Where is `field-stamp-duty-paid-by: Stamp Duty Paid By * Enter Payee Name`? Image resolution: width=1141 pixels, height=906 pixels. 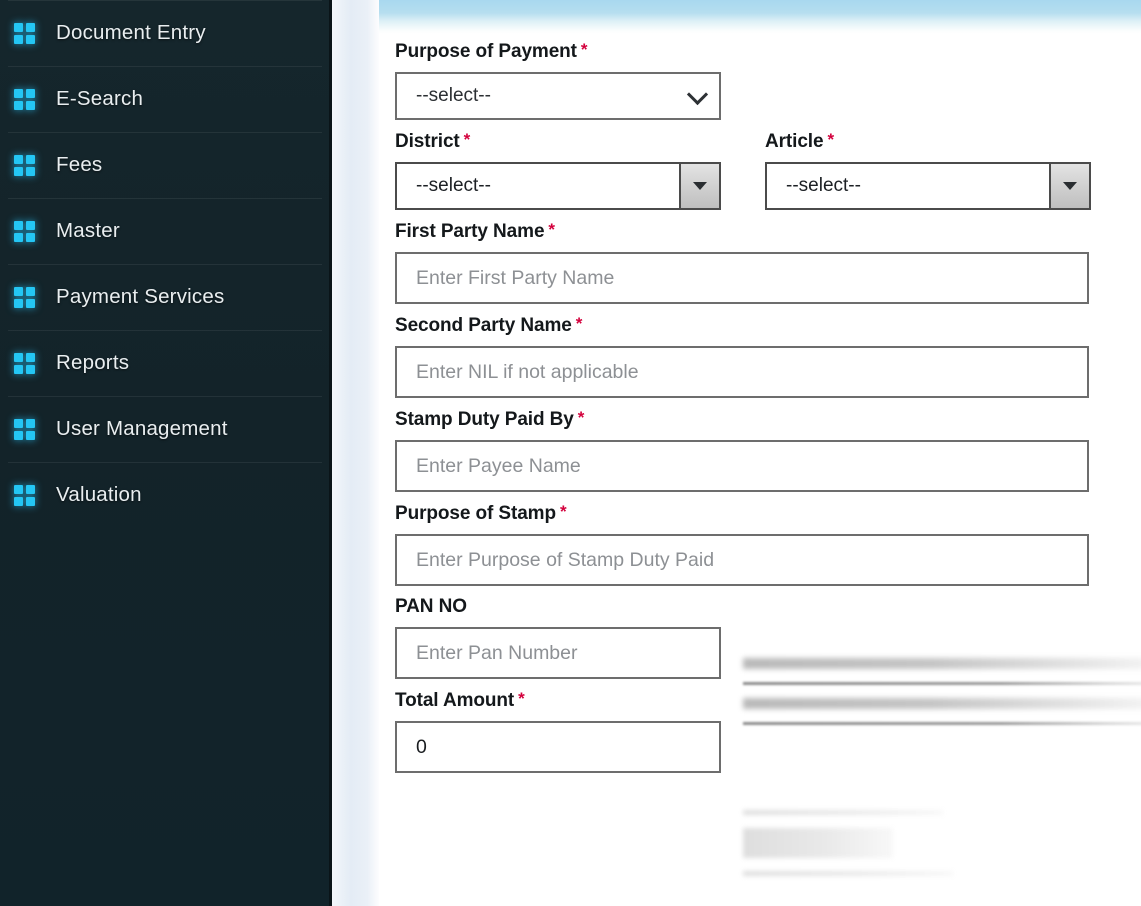
field-stamp-duty-paid-by: Stamp Duty Paid By * Enter Payee Name is located at coordinates (768, 450).